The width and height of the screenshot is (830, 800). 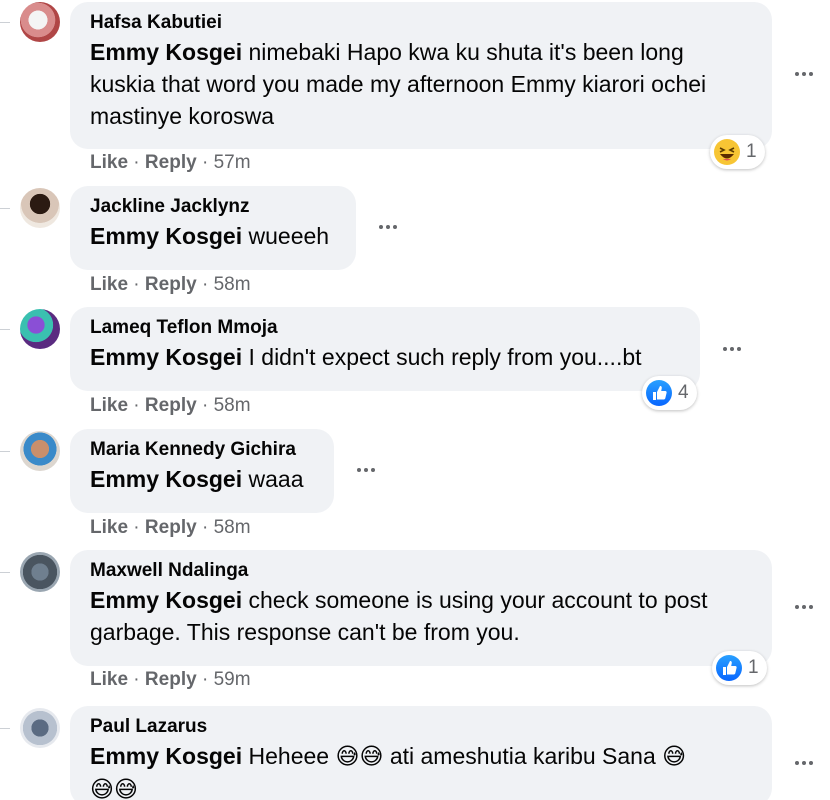 I want to click on comment-body-cont: ati ameshutia karibu Sana, so click(x=523, y=756).